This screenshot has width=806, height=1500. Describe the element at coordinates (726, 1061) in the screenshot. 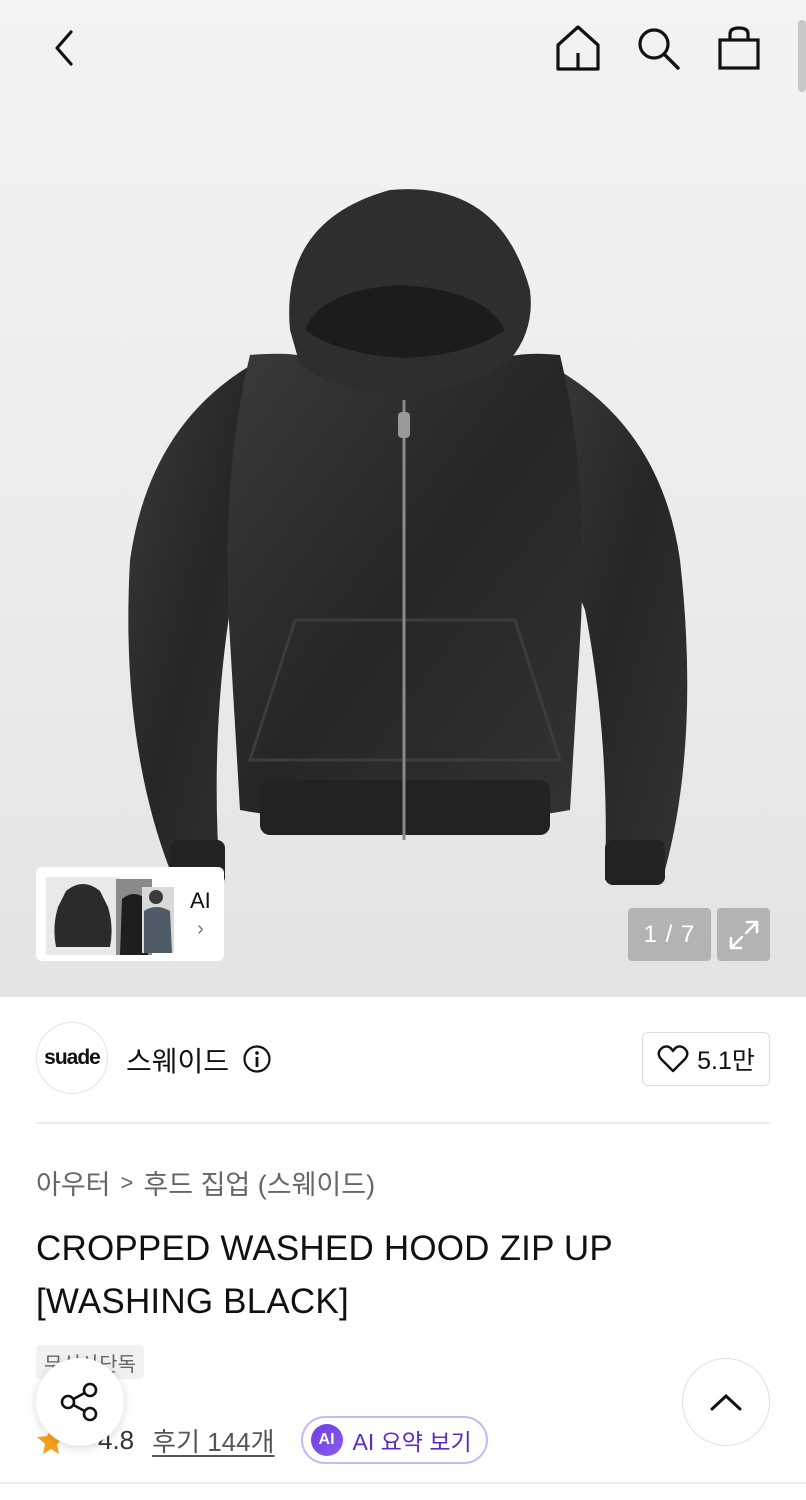

I see `like-count: 5.1만` at that location.